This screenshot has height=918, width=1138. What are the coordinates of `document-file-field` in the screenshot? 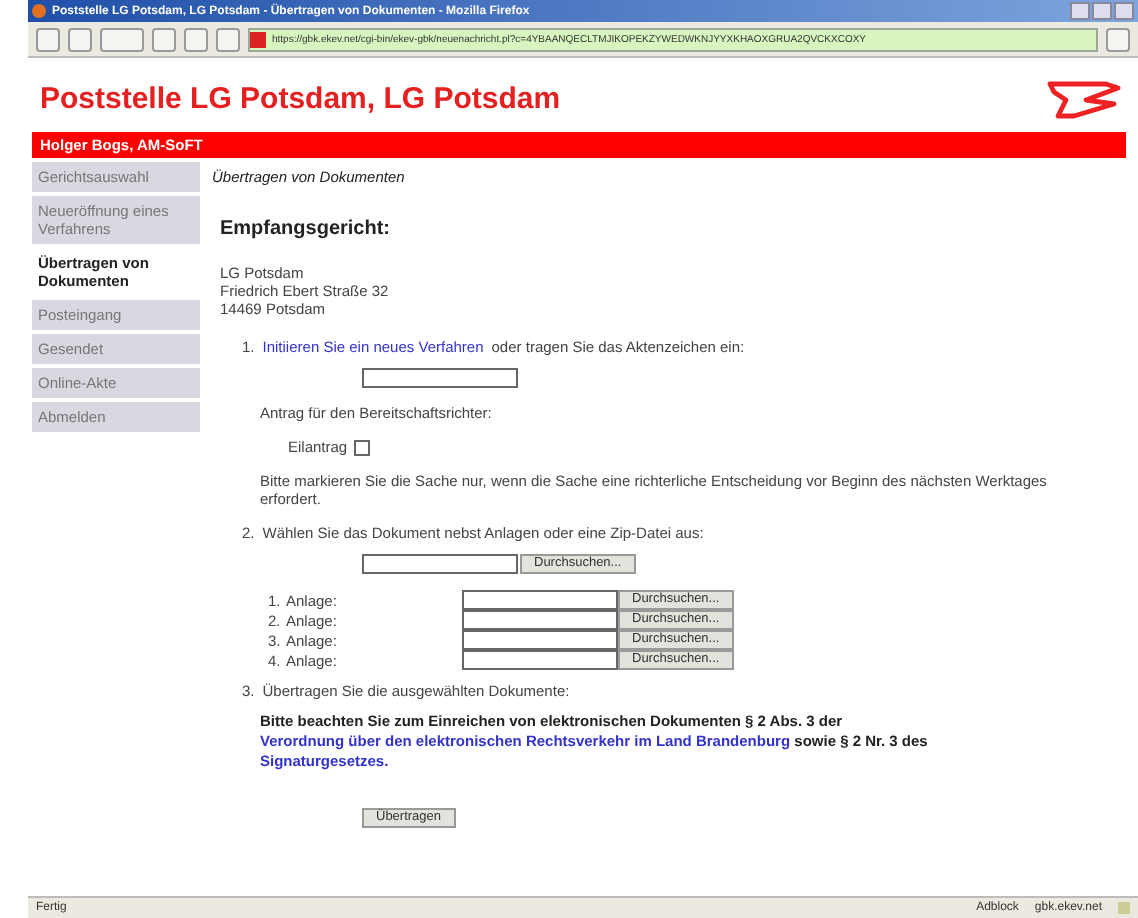 It's located at (440, 564).